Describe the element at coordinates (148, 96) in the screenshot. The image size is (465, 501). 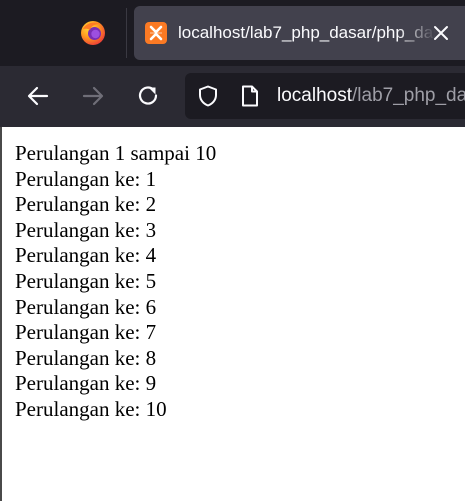
I see `reload-icon` at that location.